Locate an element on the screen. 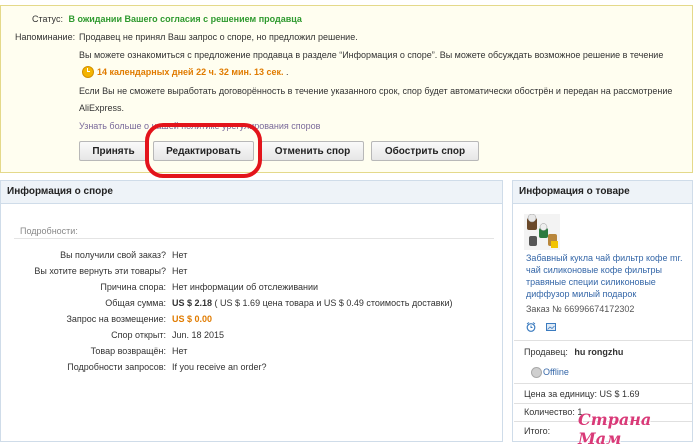  reason-value: Нет информации об отслеживании is located at coordinates (245, 287).